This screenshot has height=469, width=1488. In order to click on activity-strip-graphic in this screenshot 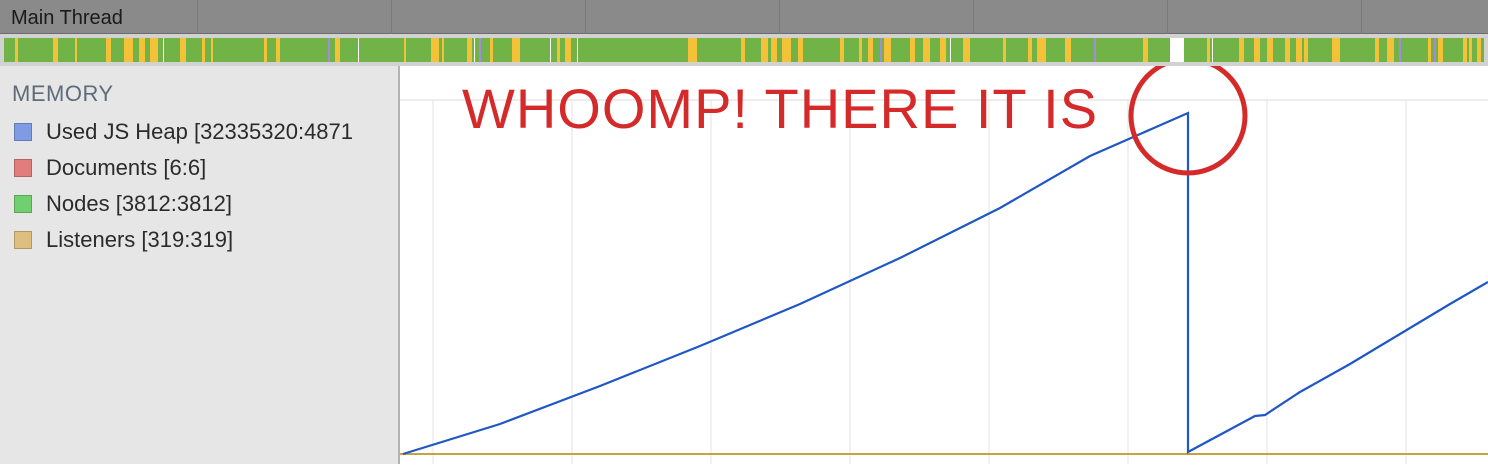, I will do `click(744, 50)`.